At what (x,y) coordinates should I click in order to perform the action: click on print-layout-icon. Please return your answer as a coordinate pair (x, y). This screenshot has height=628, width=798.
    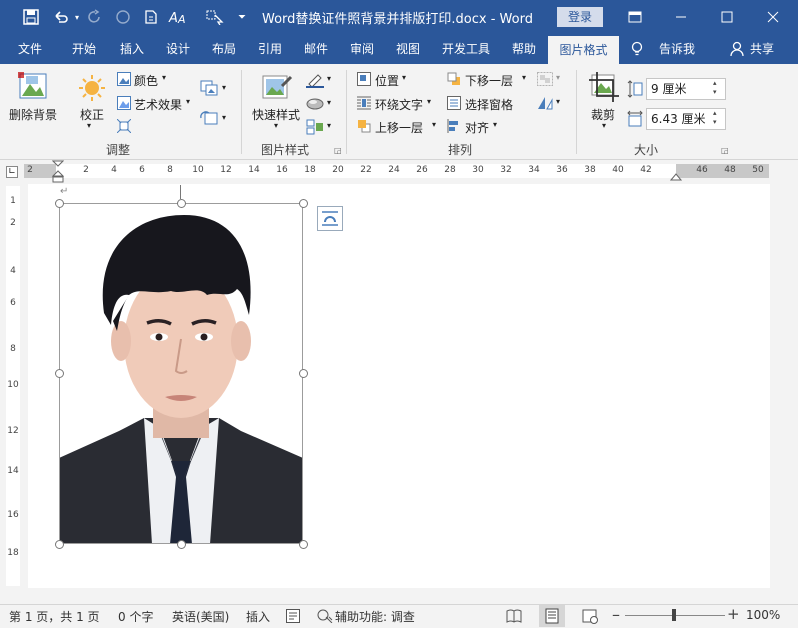
    Looking at the image, I should click on (552, 617).